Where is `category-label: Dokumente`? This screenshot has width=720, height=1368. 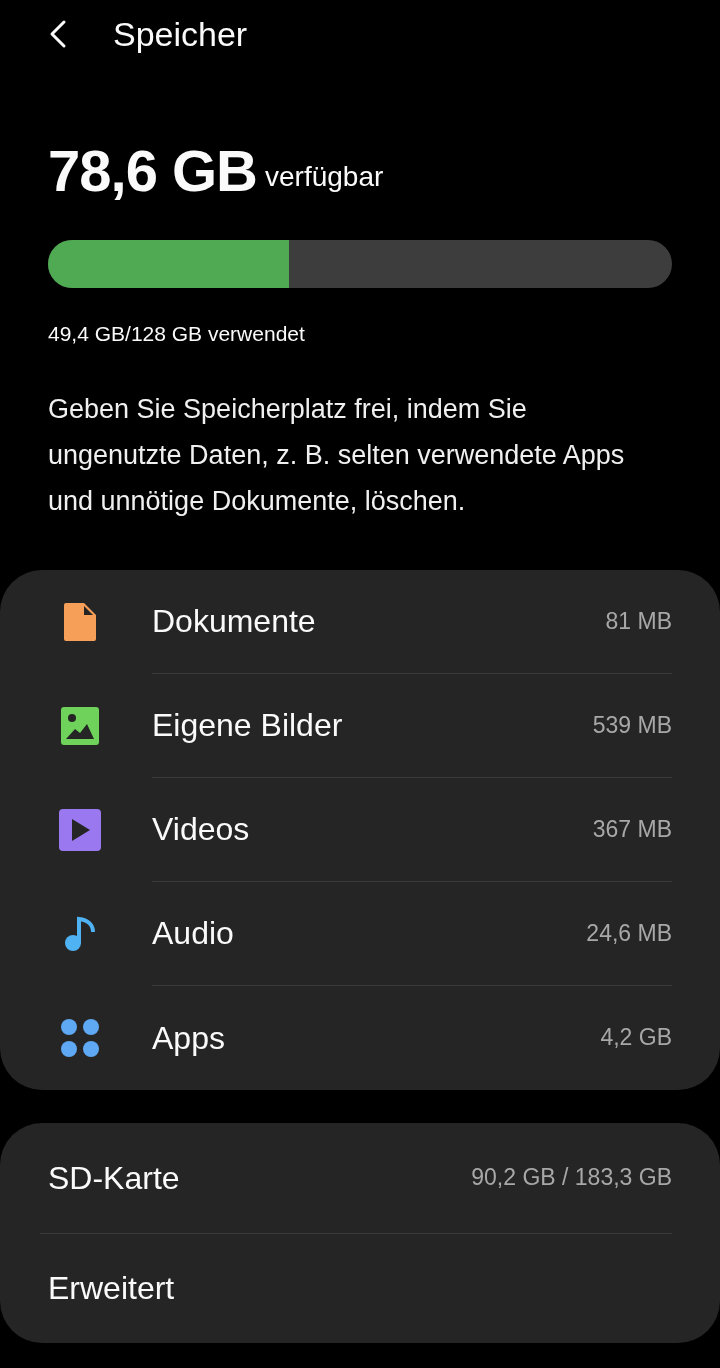
category-label: Dokumente is located at coordinates (234, 621).